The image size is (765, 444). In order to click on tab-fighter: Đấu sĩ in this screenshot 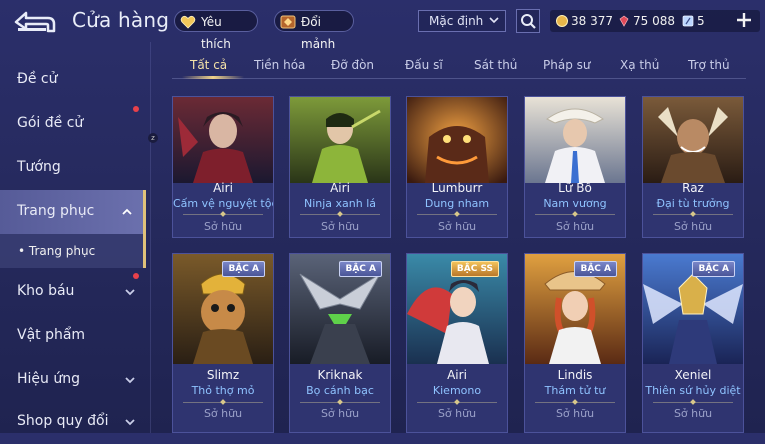, I will do `click(424, 65)`.